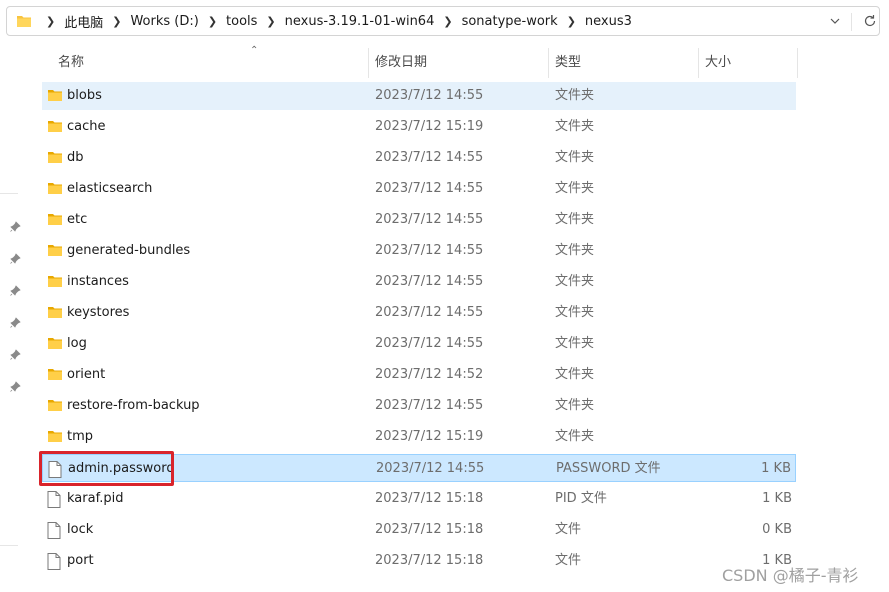 The width and height of the screenshot is (889, 592). I want to click on file-name: port, so click(80, 560).